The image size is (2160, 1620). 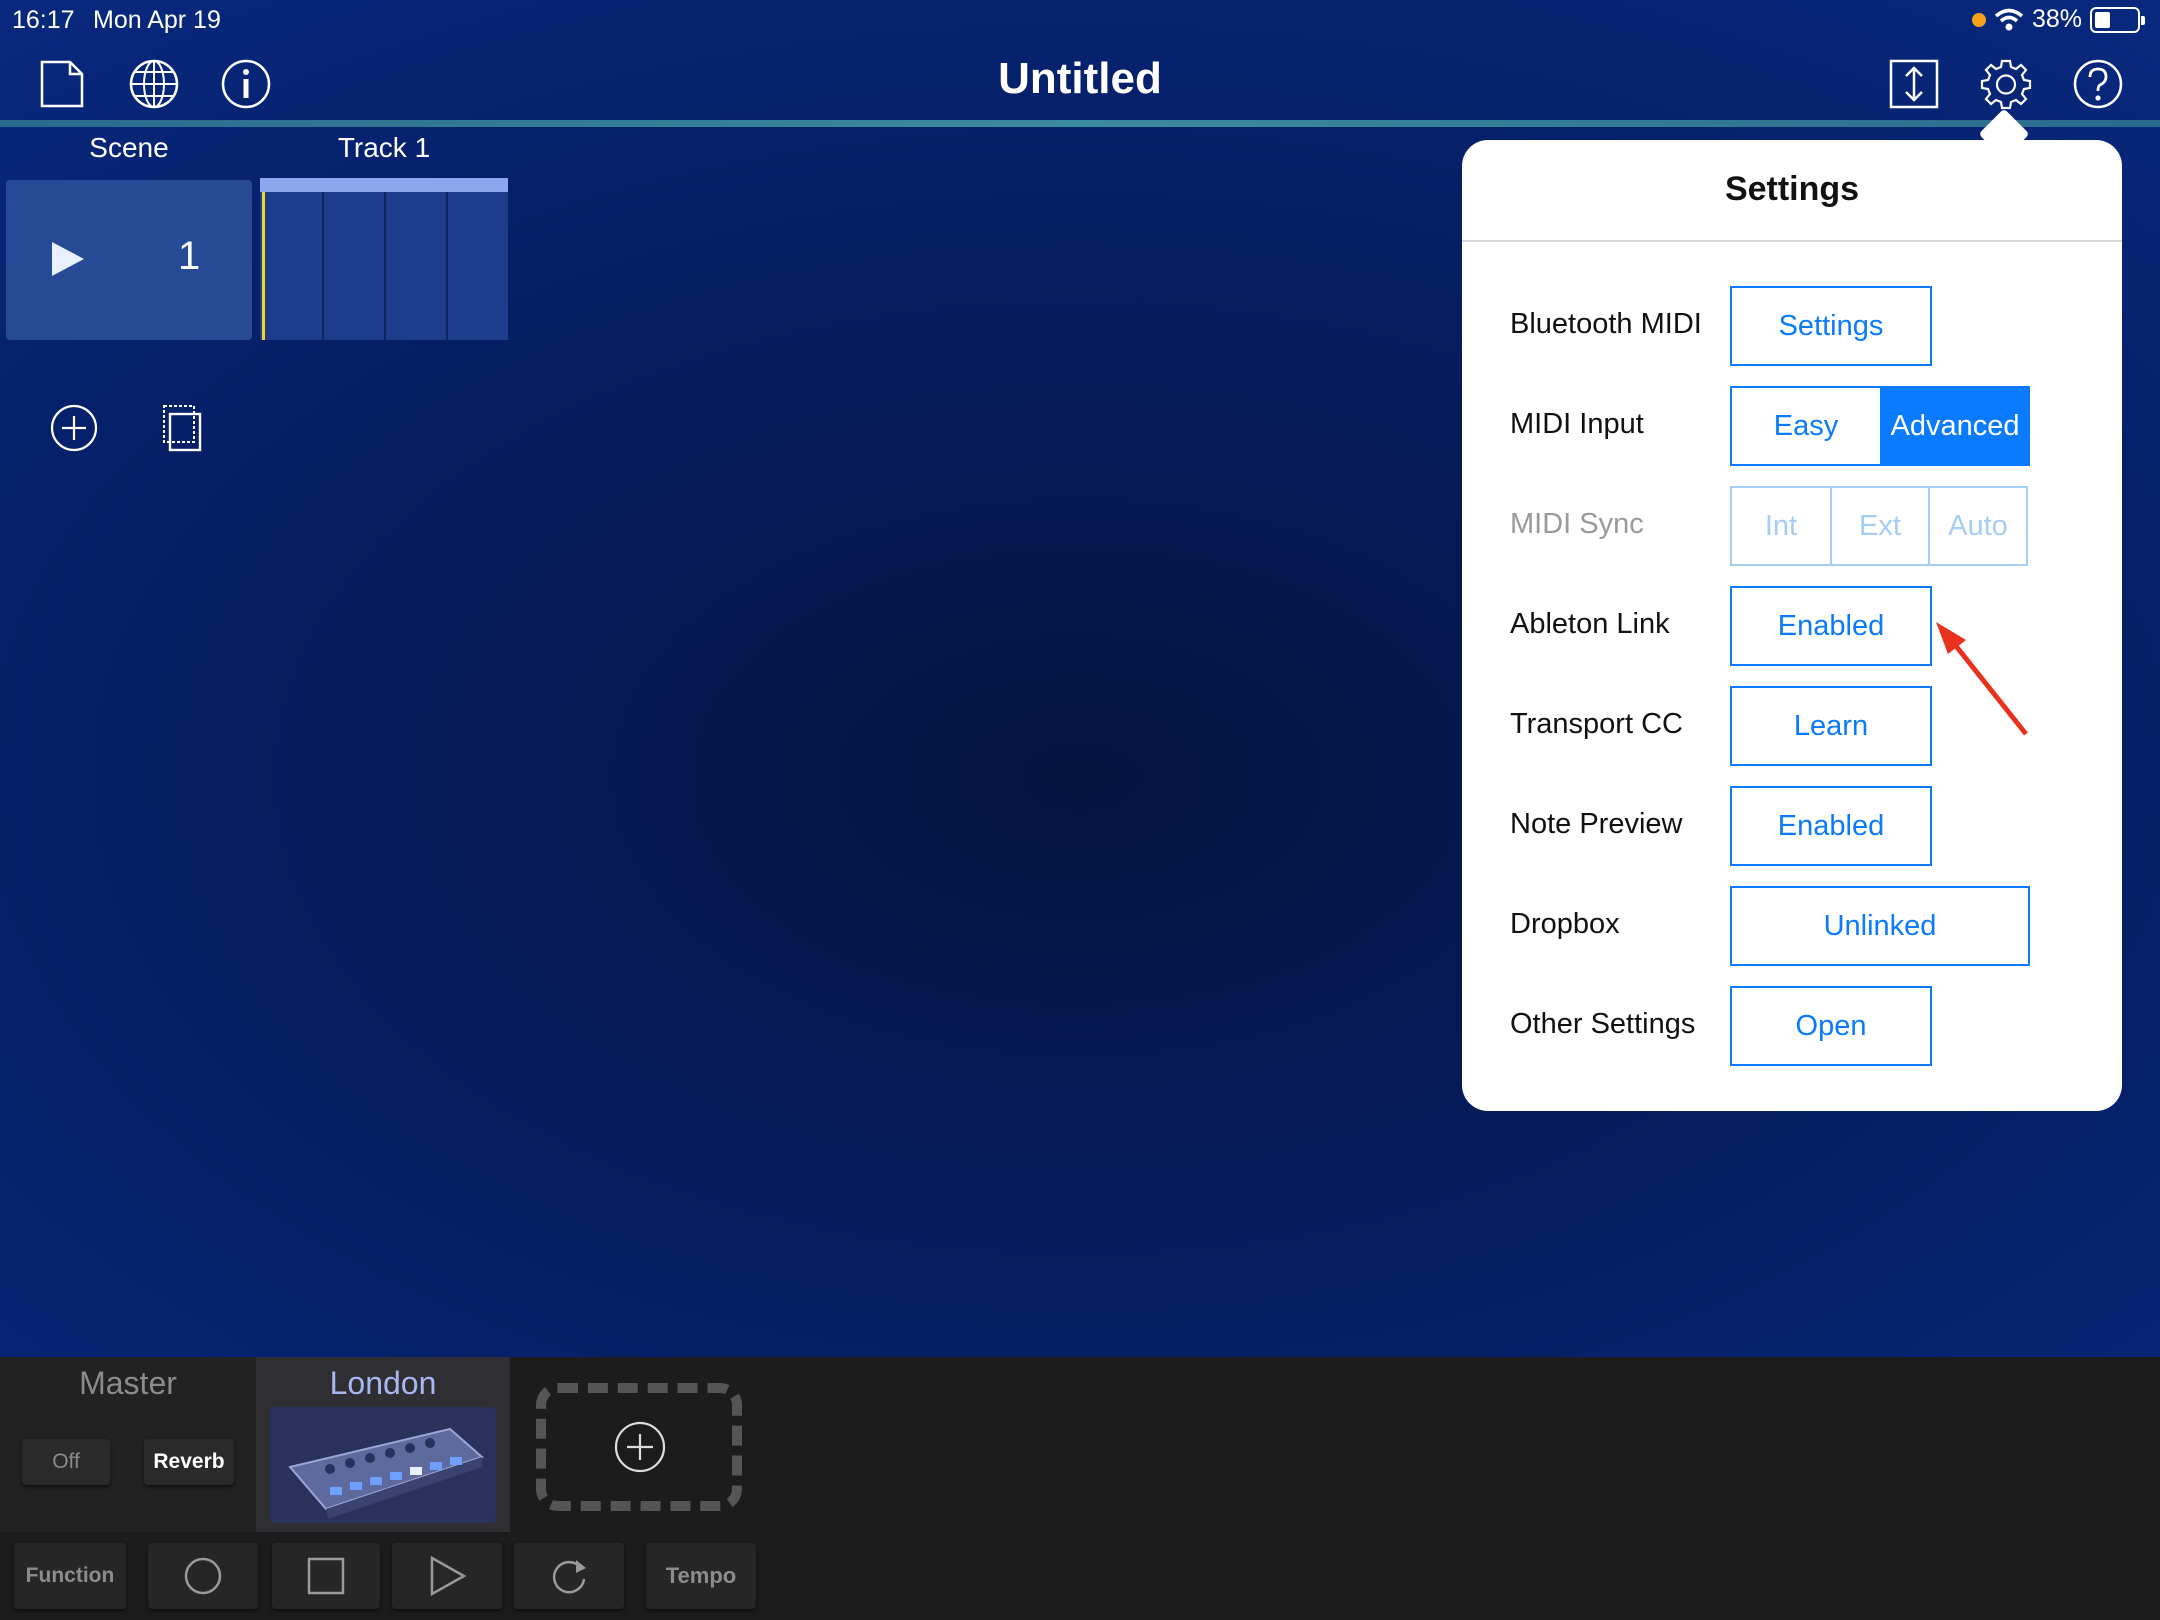 I want to click on column-header-track: Track 1, so click(x=384, y=148).